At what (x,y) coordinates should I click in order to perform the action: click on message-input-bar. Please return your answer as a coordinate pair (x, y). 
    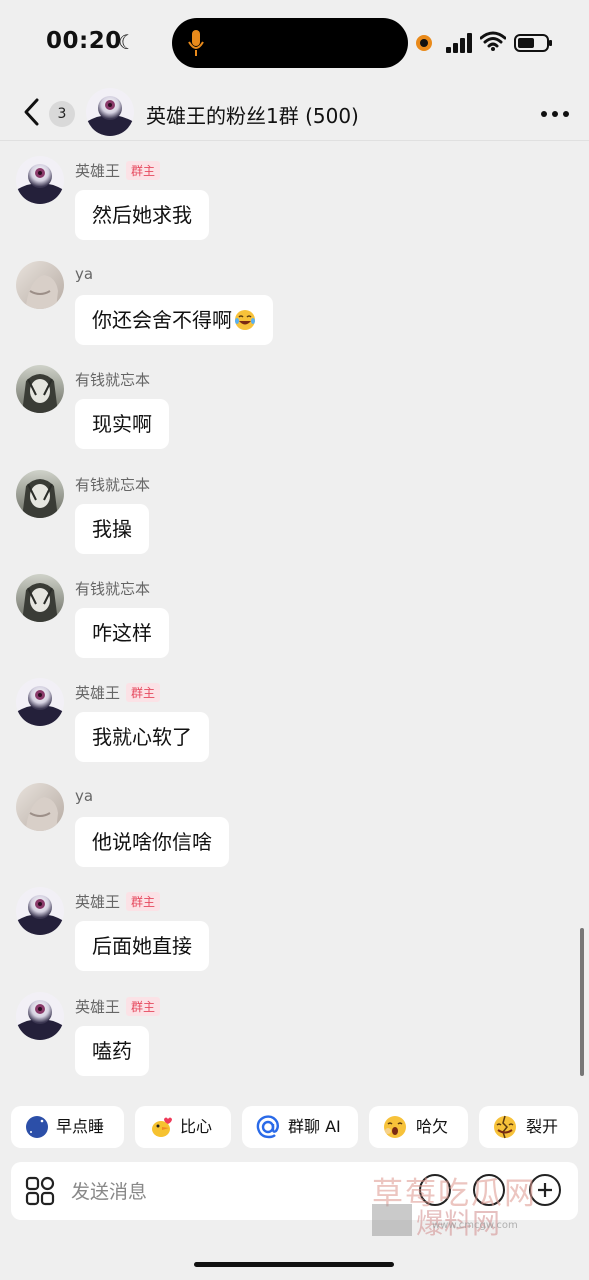
    Looking at the image, I should click on (294, 1191).